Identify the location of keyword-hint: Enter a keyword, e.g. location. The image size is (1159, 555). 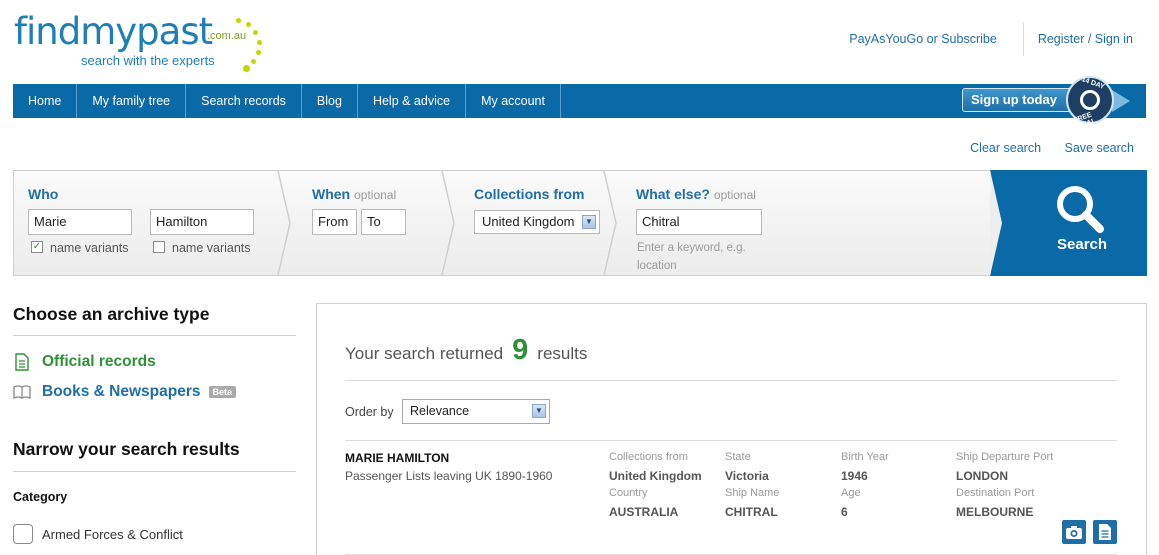
(691, 257).